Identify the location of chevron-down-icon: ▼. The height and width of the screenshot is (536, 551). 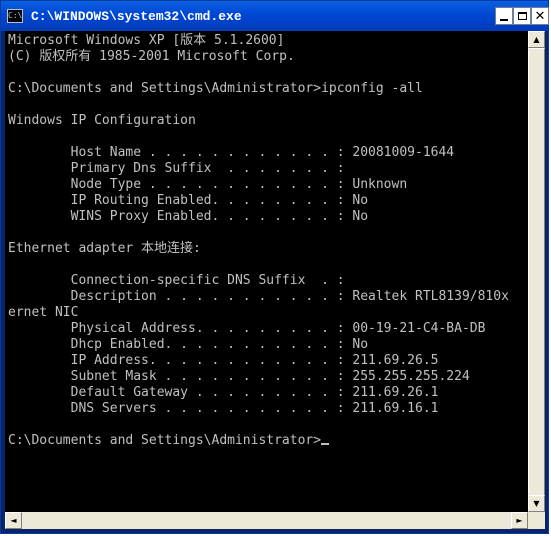
(536, 503).